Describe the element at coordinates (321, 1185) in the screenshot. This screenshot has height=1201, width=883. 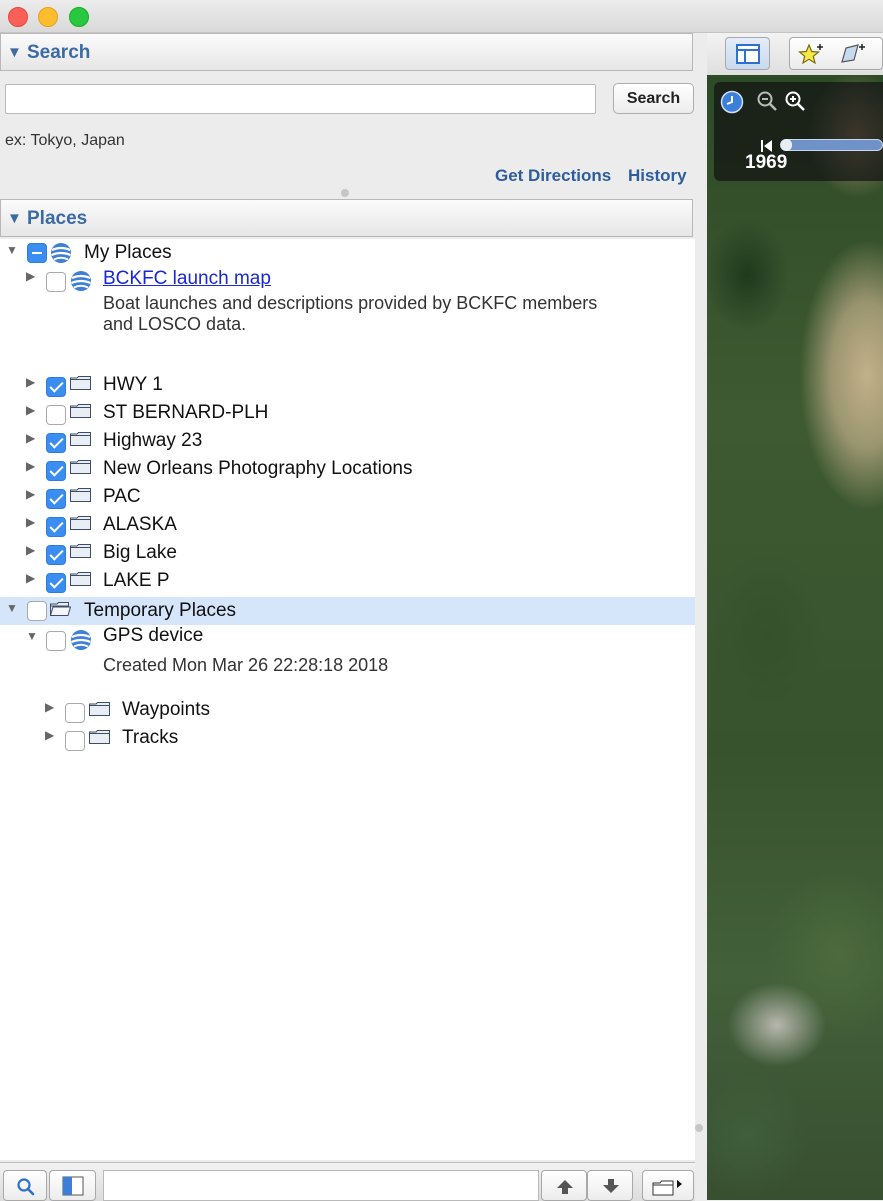
I see `places-filter-input` at that location.